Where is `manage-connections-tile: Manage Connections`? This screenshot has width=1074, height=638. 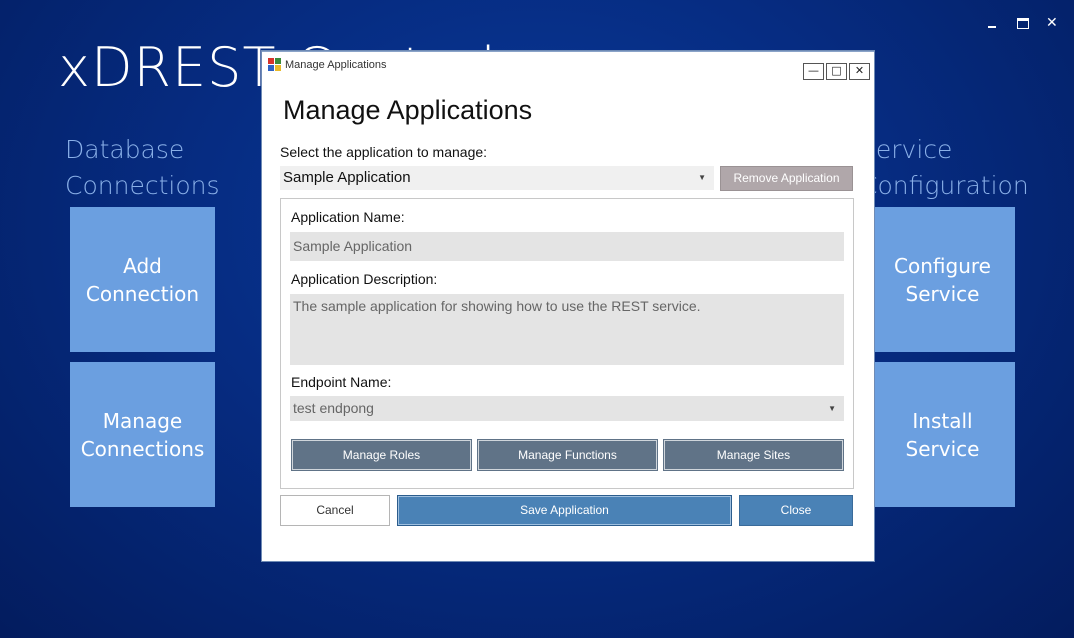
manage-connections-tile: Manage Connections is located at coordinates (142, 434).